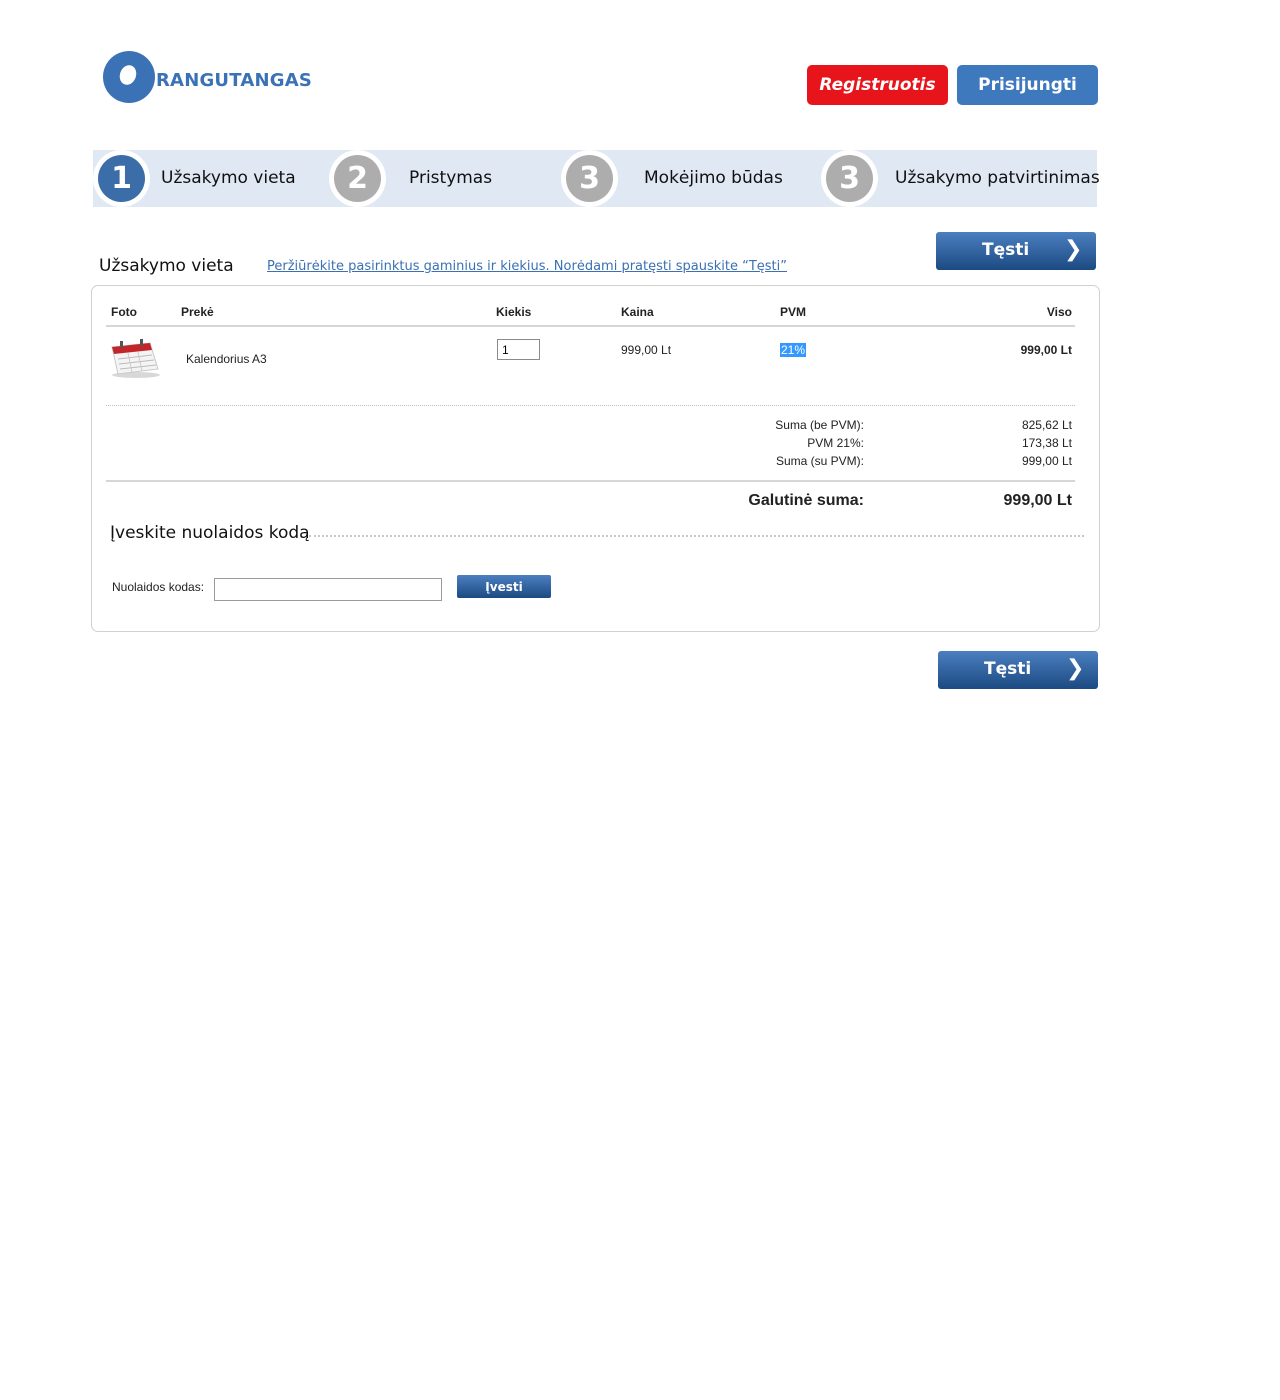  What do you see at coordinates (1059, 312) in the screenshot?
I see `col-header-total: Viso` at bounding box center [1059, 312].